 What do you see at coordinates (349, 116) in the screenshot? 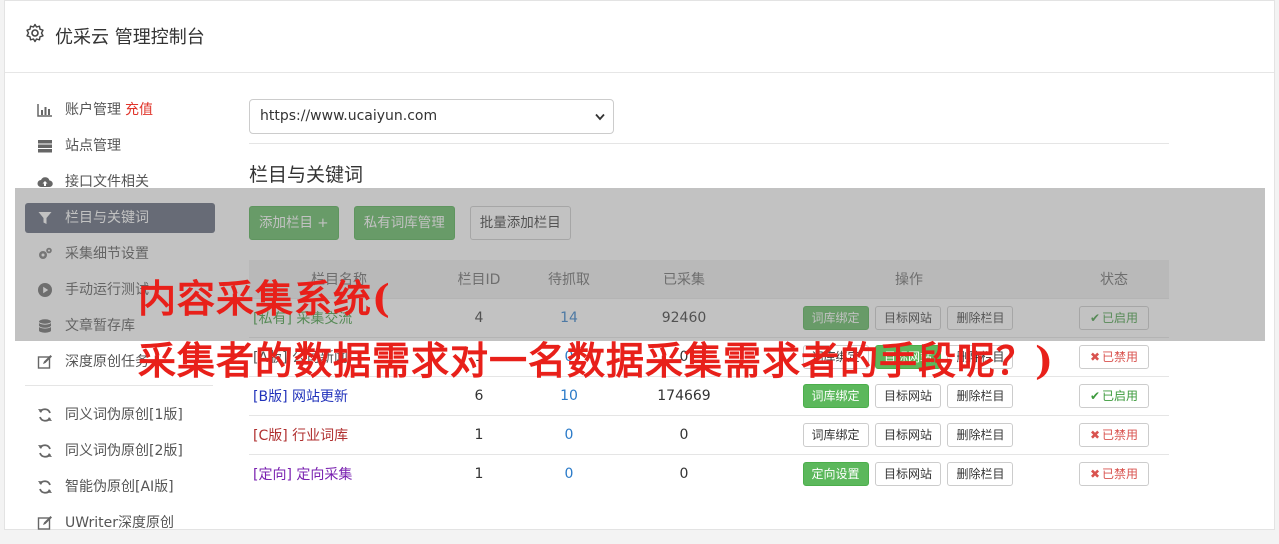
I see `site-select-value: https://www.ucaiyun.com` at bounding box center [349, 116].